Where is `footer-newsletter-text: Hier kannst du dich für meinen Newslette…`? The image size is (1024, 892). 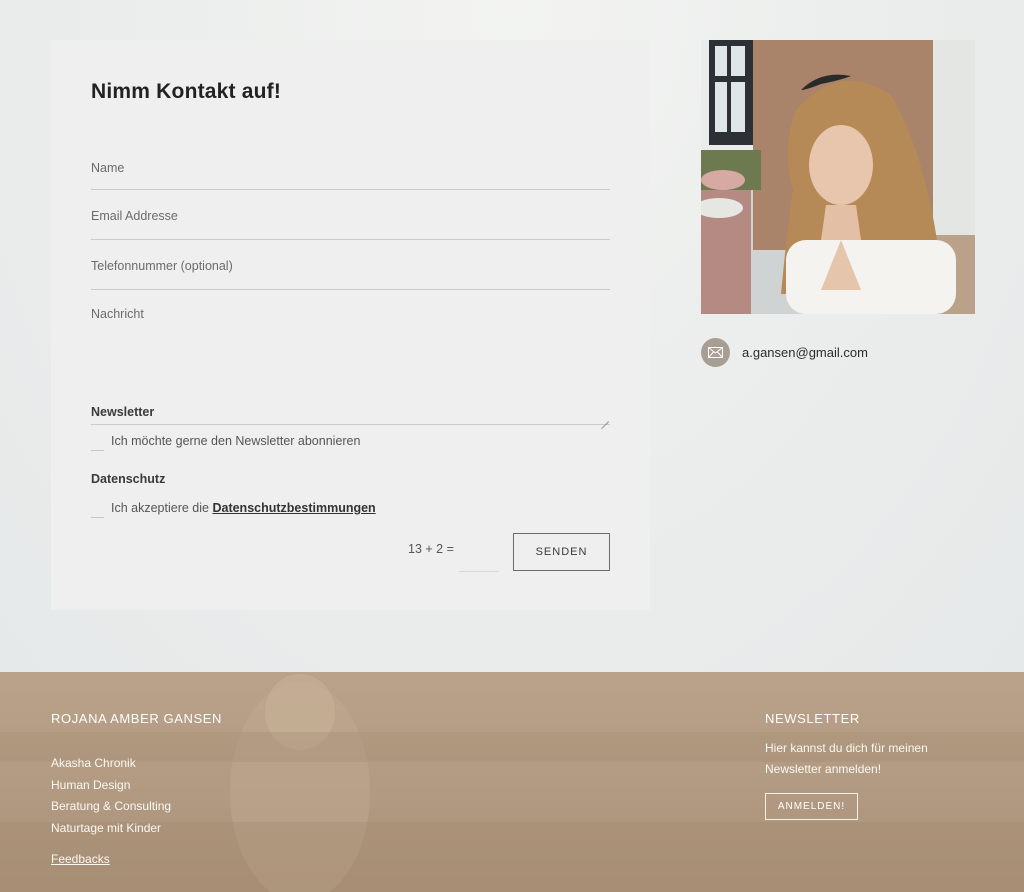 footer-newsletter-text: Hier kannst du dich für meinen Newslette… is located at coordinates (846, 758).